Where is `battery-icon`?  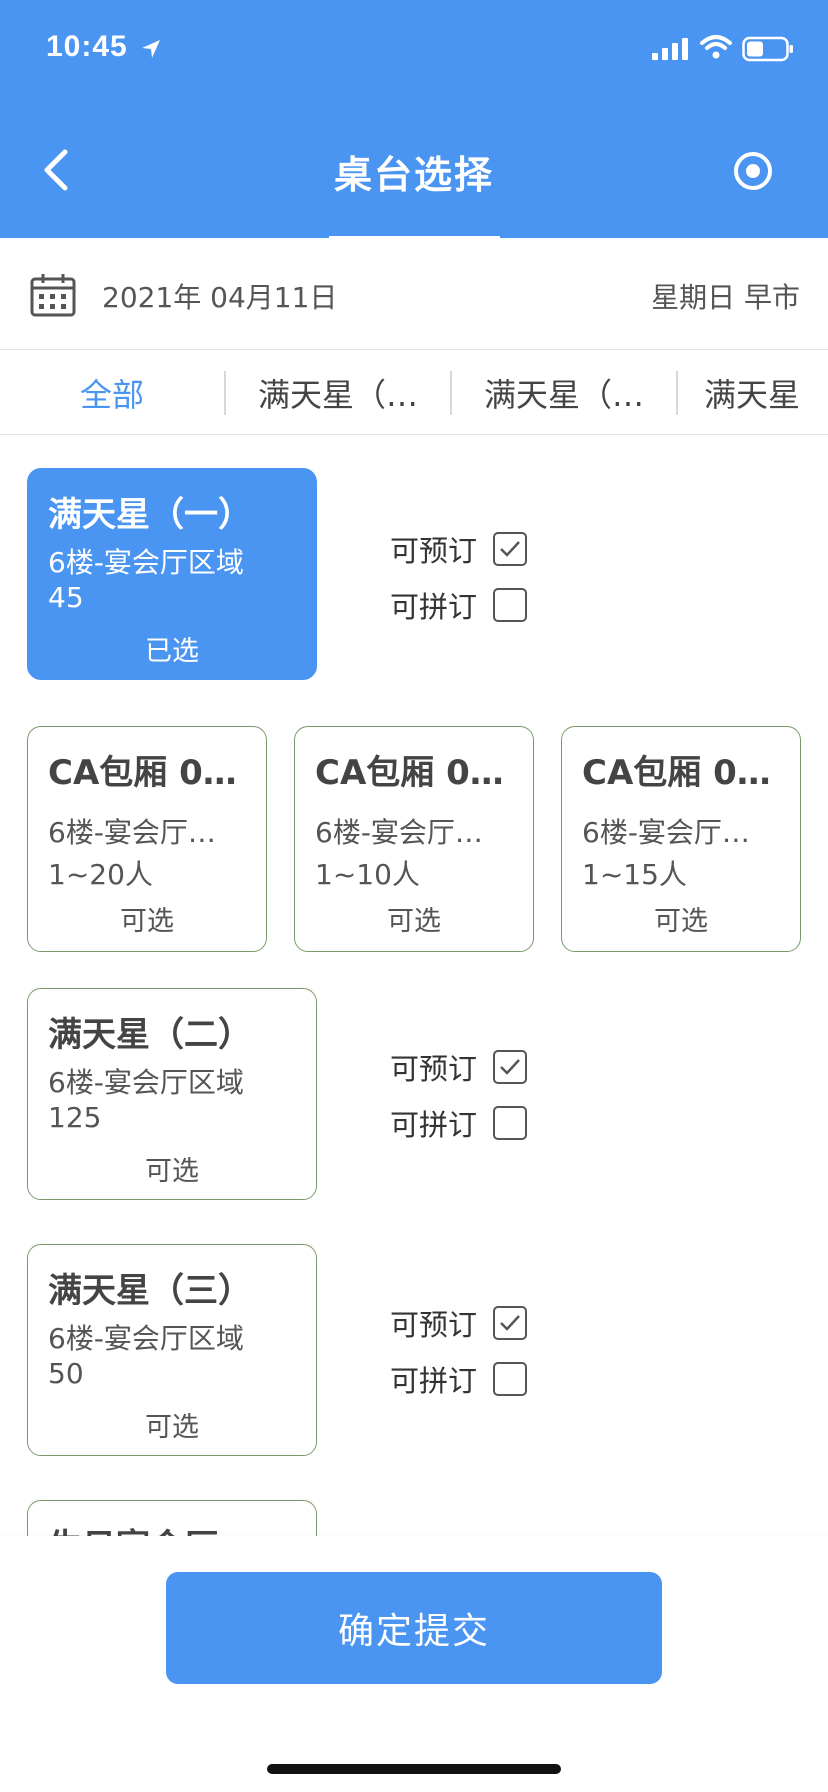 battery-icon is located at coordinates (767, 49).